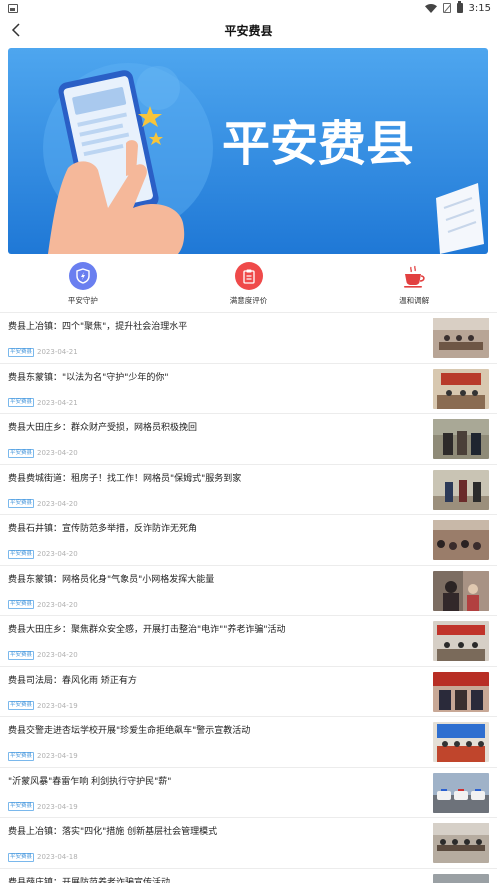 The image size is (497, 883). What do you see at coordinates (430, 8) in the screenshot?
I see `wifi-icon` at bounding box center [430, 8].